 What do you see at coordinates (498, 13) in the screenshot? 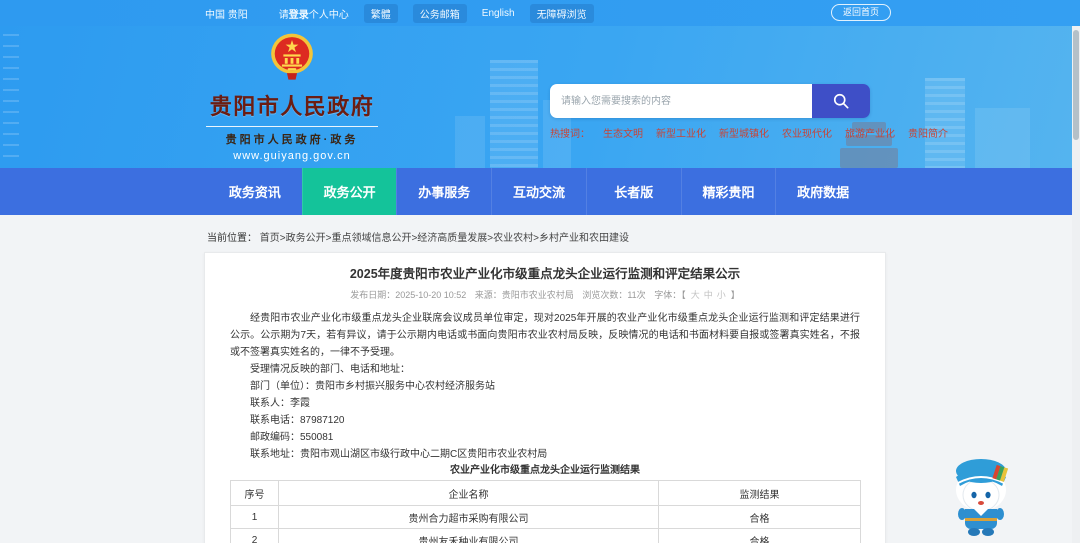
I see `english-link: English` at bounding box center [498, 13].